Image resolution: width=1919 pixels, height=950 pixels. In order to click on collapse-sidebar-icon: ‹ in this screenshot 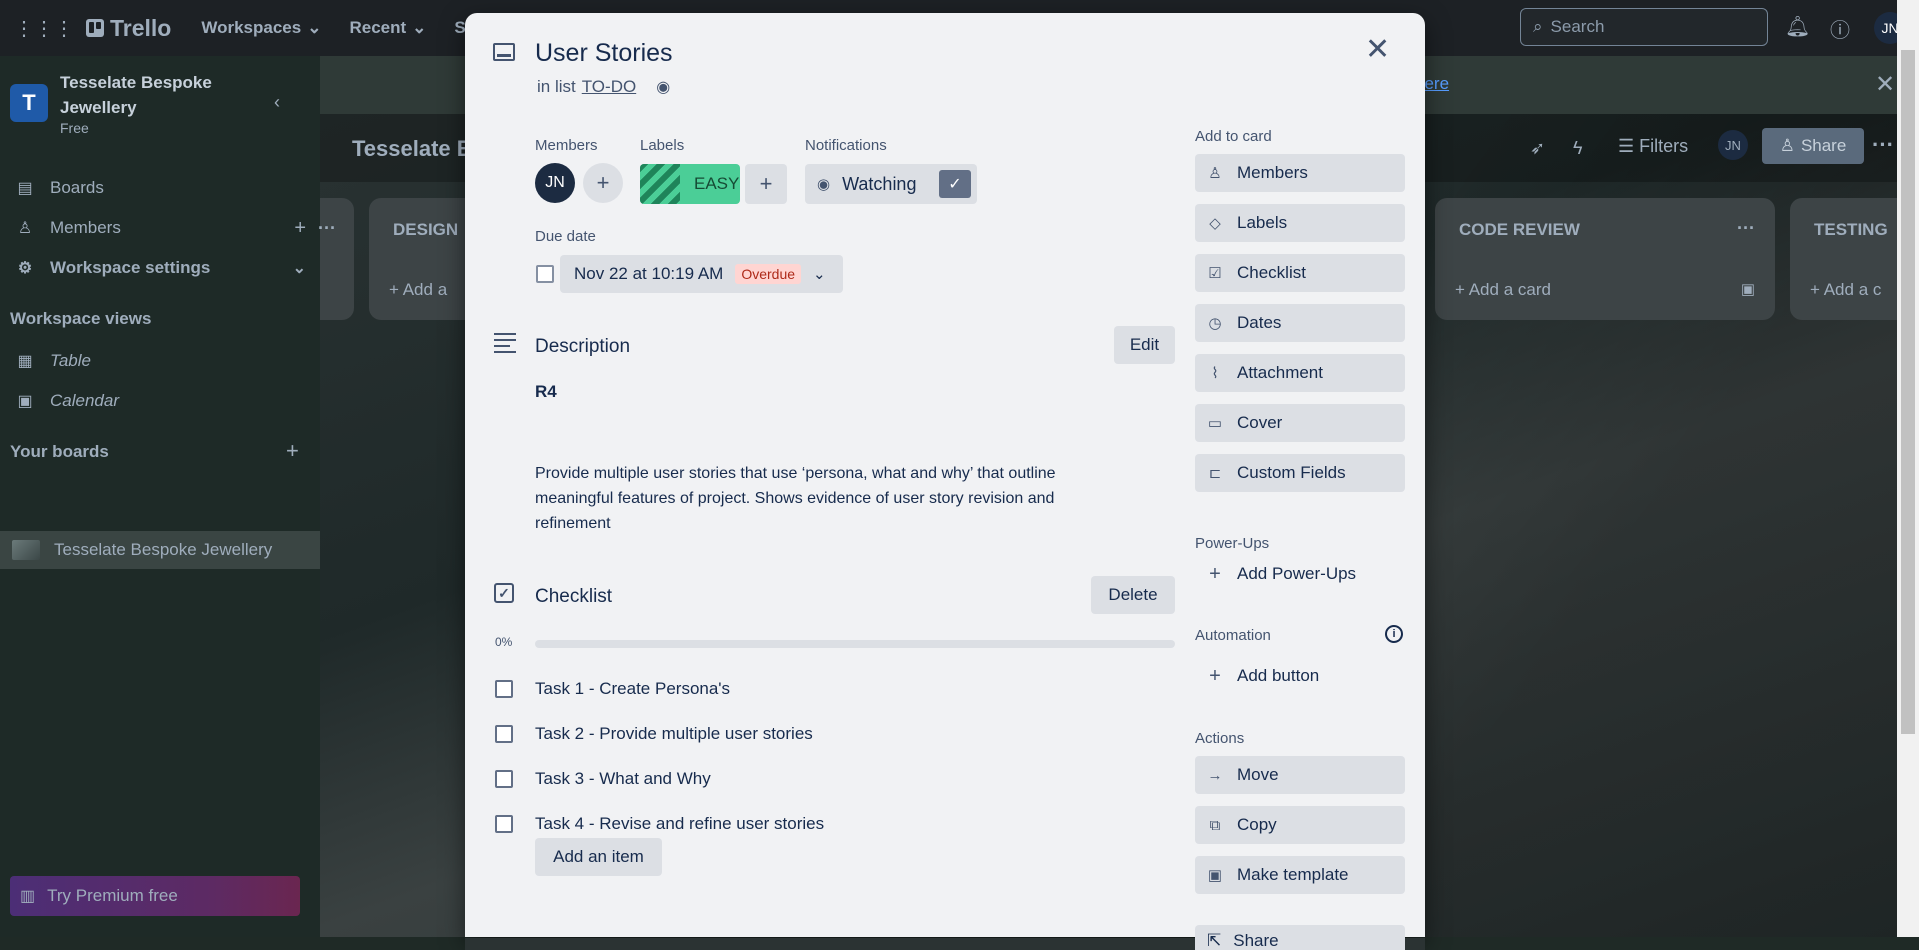, I will do `click(277, 102)`.